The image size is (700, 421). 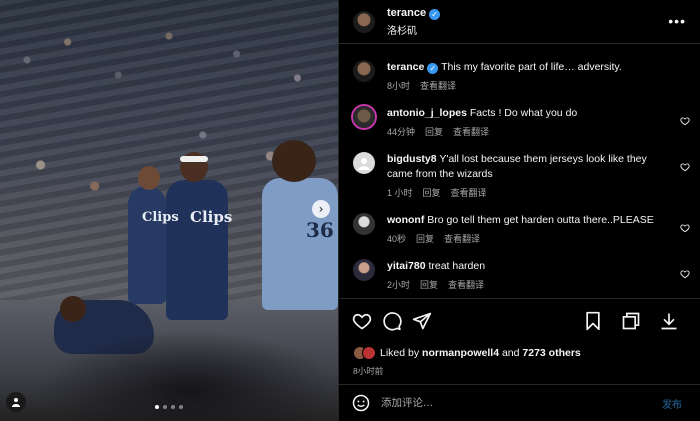 What do you see at coordinates (422, 321) in the screenshot?
I see `share-icon` at bounding box center [422, 321].